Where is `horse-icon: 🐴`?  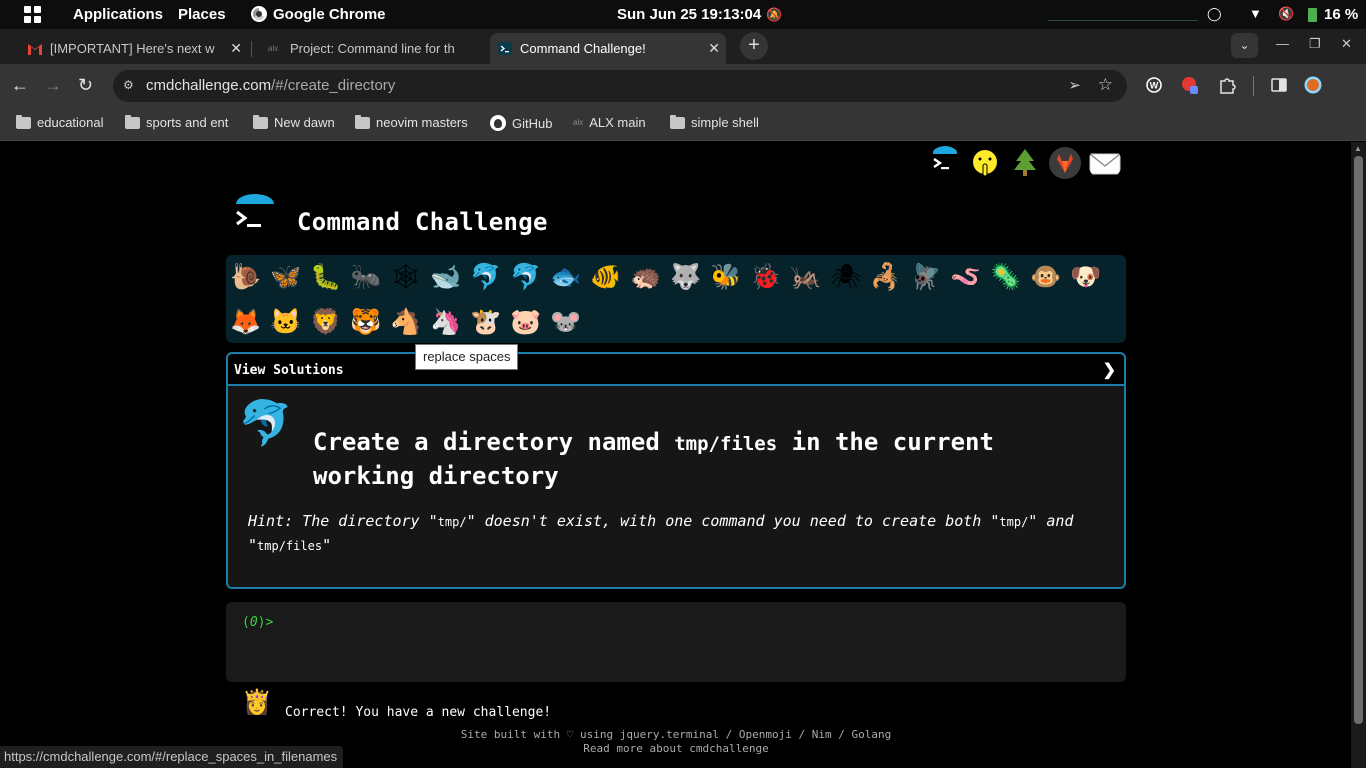 horse-icon: 🐴 is located at coordinates (406, 322).